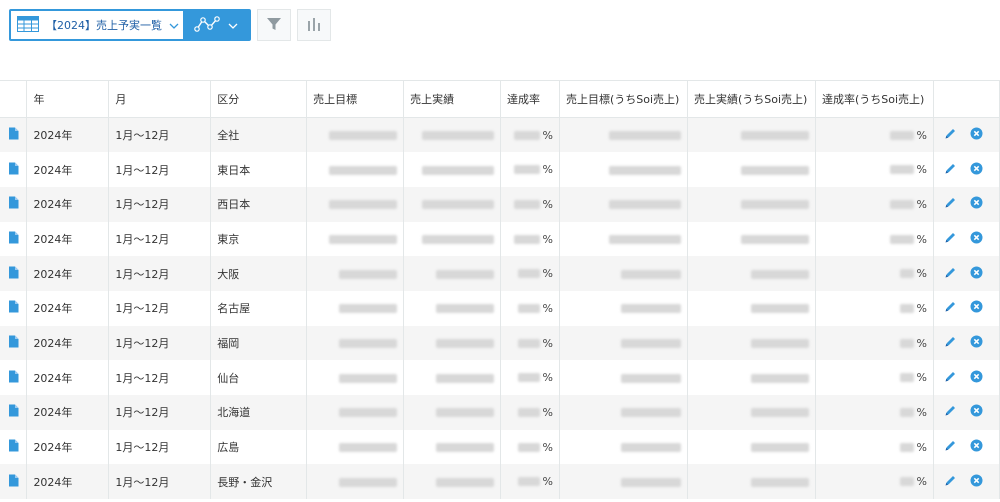 The image size is (1000, 502). What do you see at coordinates (500, 377) in the screenshot?
I see `table-row: 2024年 1月～12月 仙台%%` at bounding box center [500, 377].